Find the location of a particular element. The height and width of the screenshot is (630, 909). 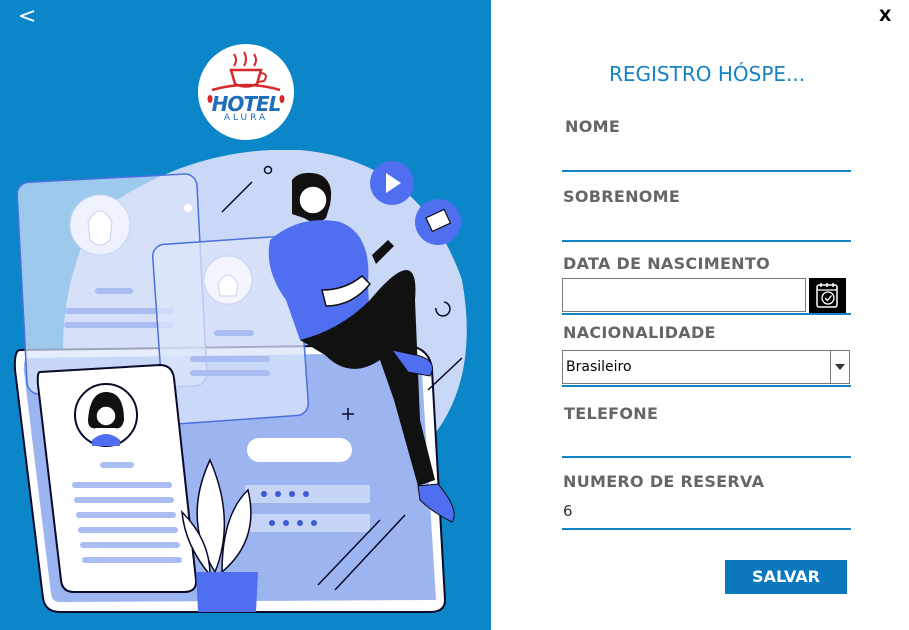

calendar-check-icon is located at coordinates (827, 295).